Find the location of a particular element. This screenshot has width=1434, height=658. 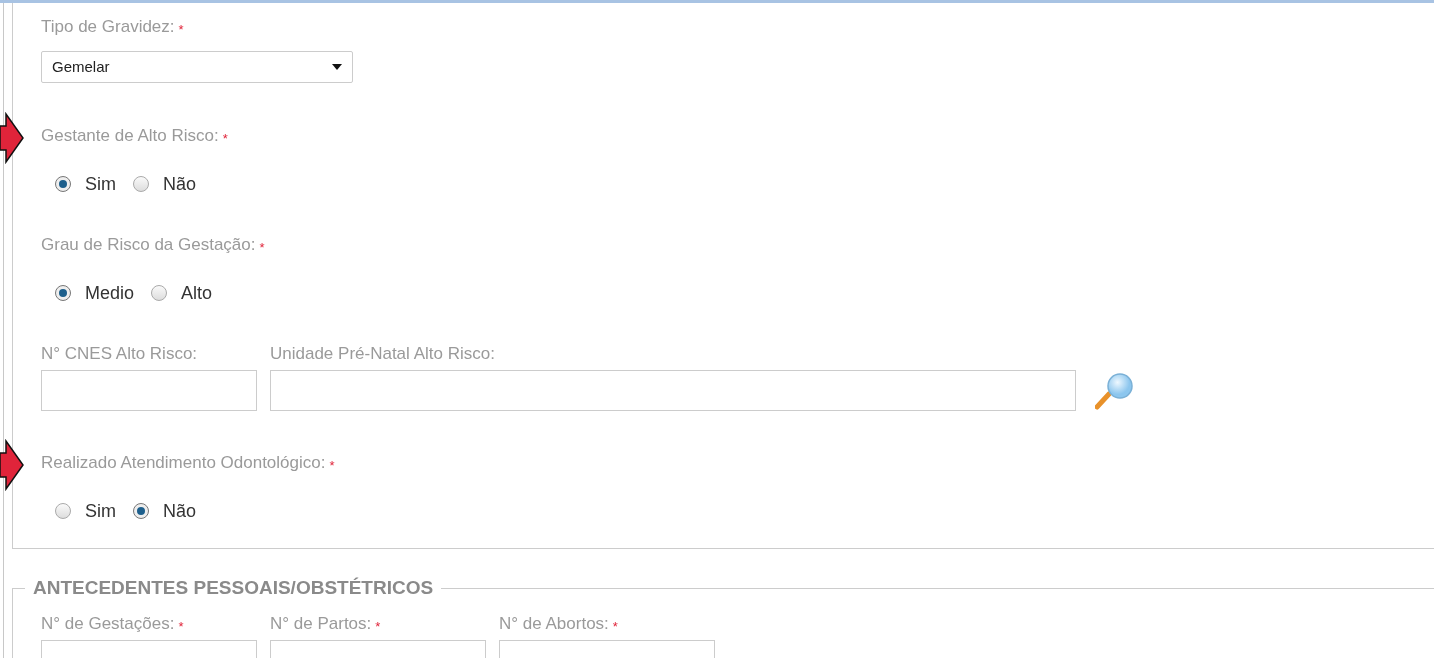

caret-icon is located at coordinates (337, 67).